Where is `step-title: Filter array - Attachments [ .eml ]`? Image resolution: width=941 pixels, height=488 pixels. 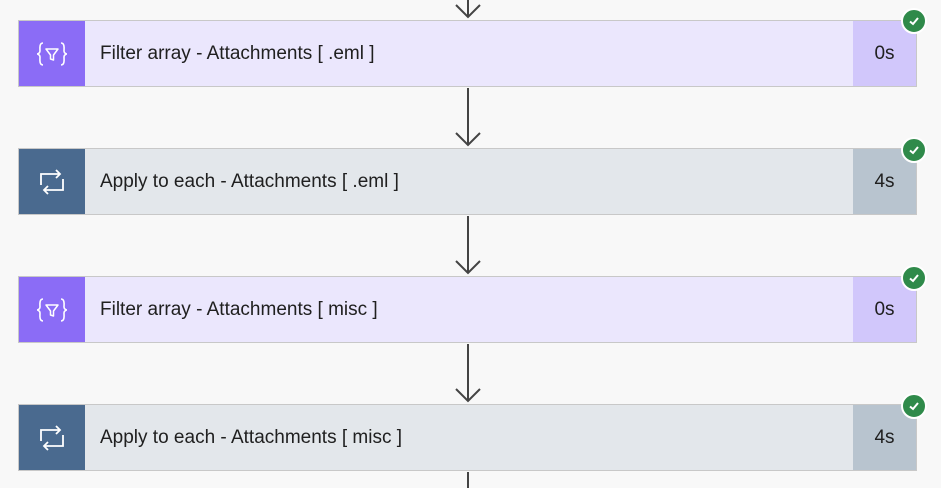 step-title: Filter array - Attachments [ .eml ] is located at coordinates (237, 53).